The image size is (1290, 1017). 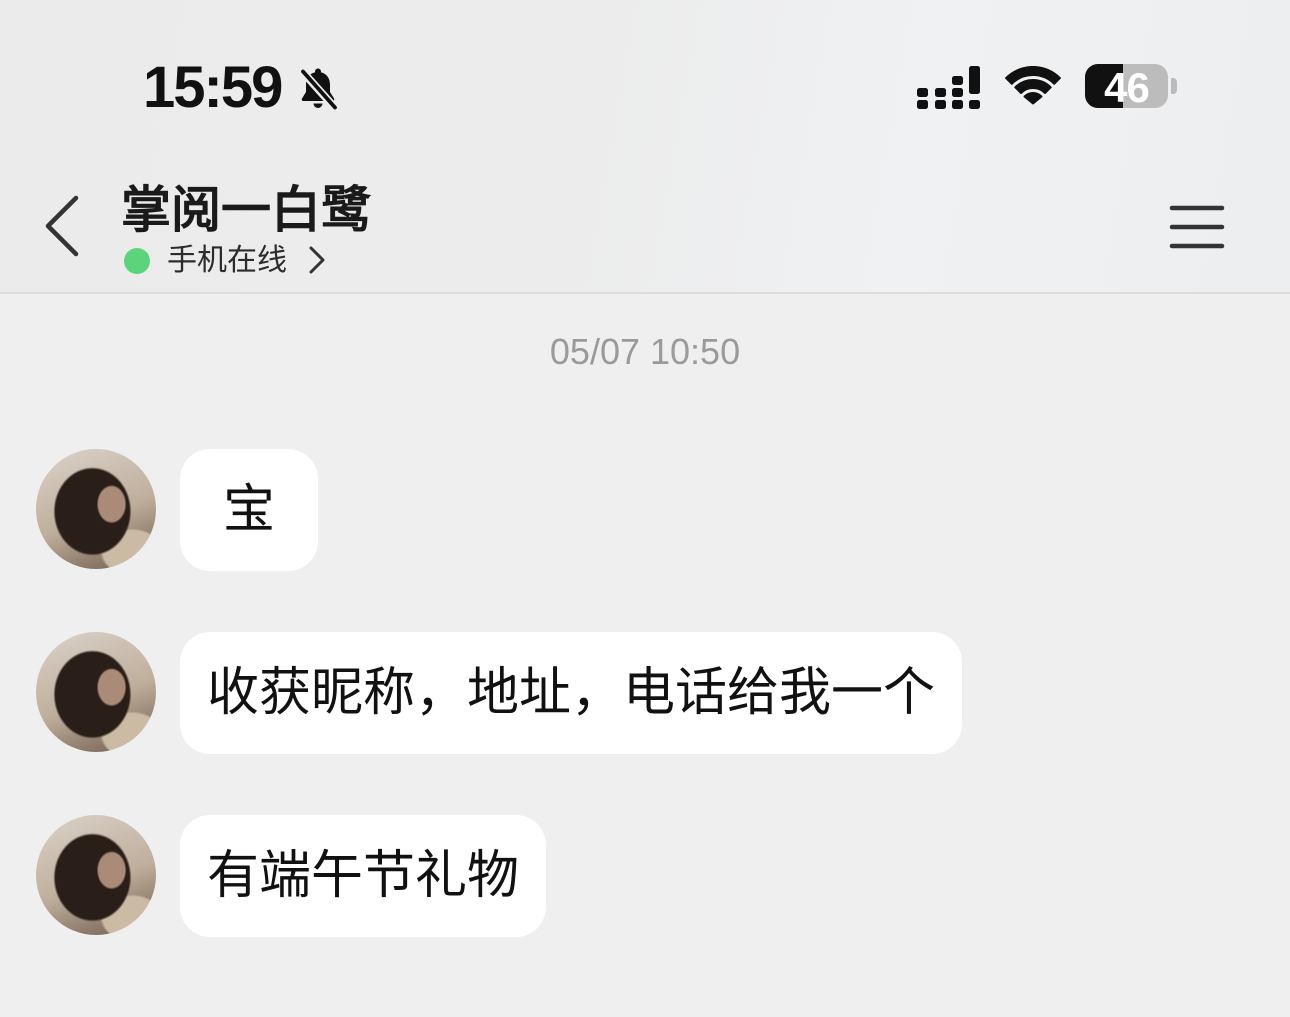 What do you see at coordinates (137, 261) in the screenshot?
I see `online-indicator-dot` at bounding box center [137, 261].